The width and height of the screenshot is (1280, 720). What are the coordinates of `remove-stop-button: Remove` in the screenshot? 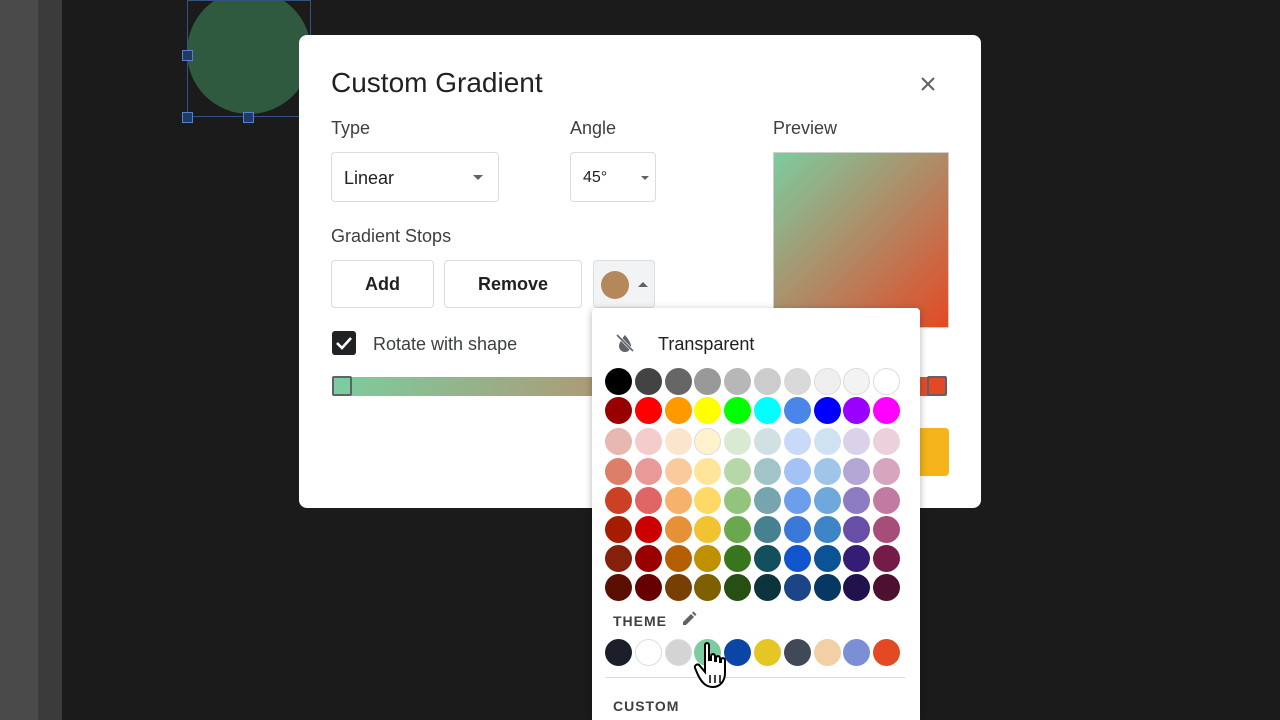 It's located at (513, 284).